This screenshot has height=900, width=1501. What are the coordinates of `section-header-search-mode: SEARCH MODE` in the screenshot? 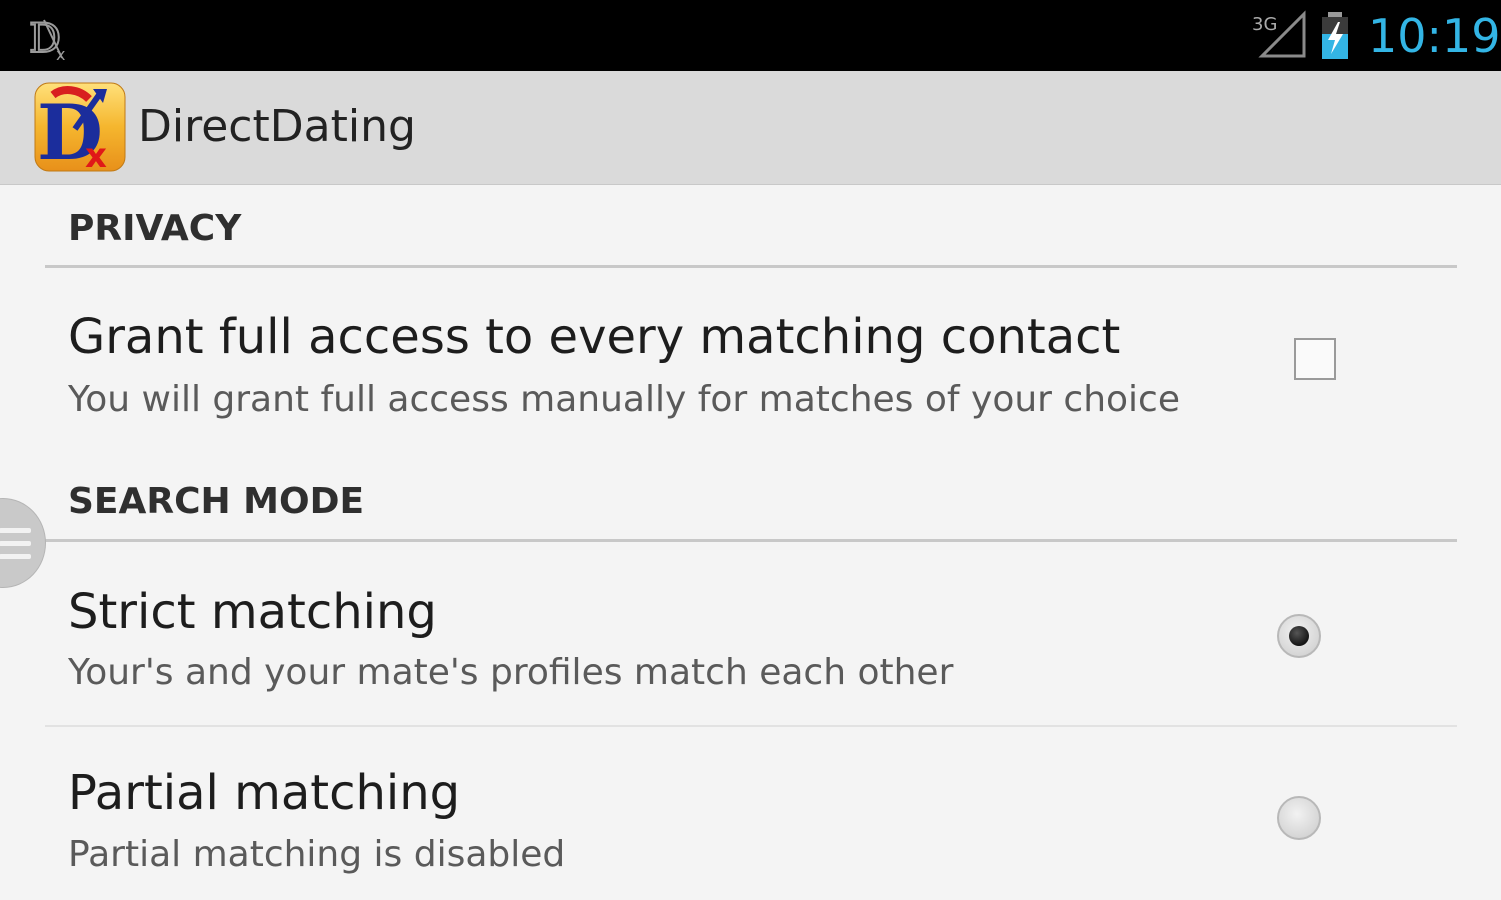 It's located at (216, 501).